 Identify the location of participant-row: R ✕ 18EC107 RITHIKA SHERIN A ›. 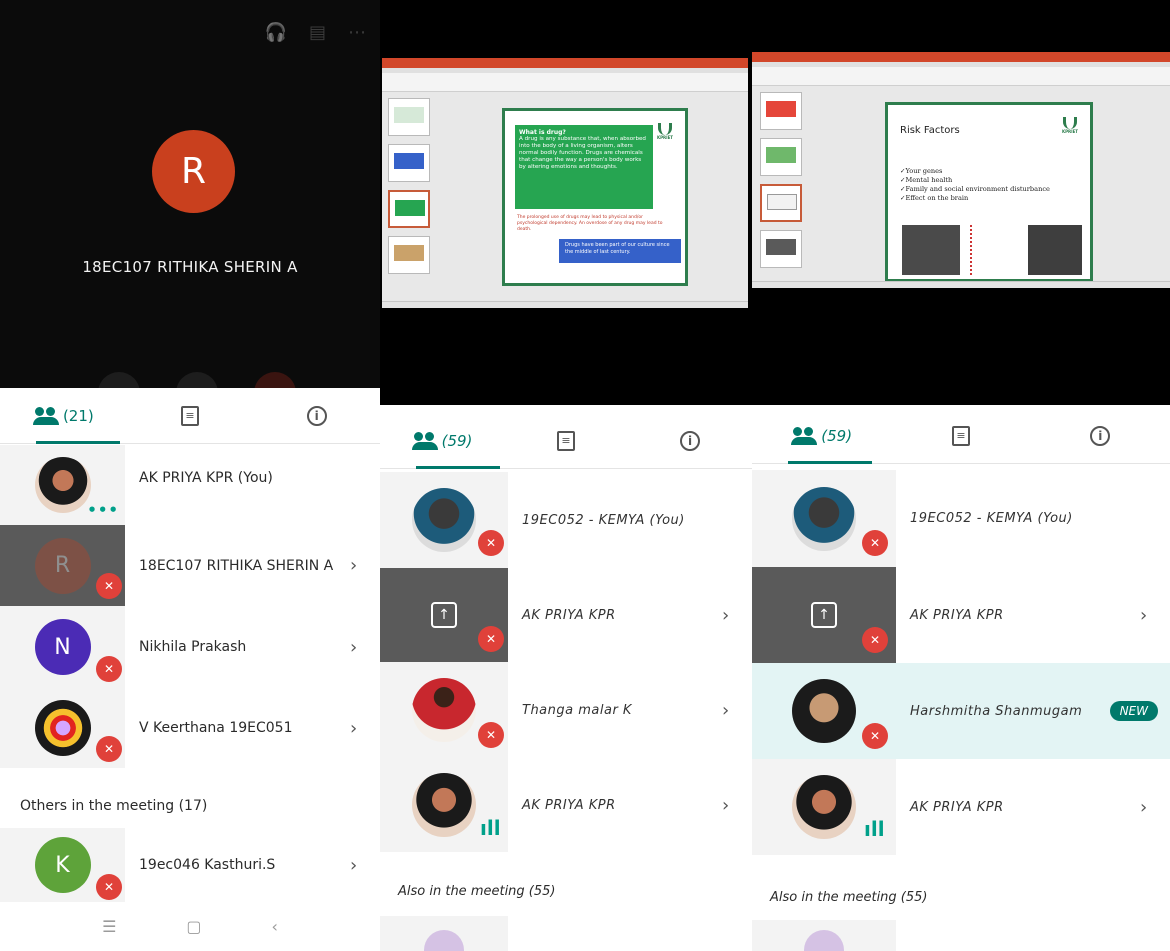
(190, 565).